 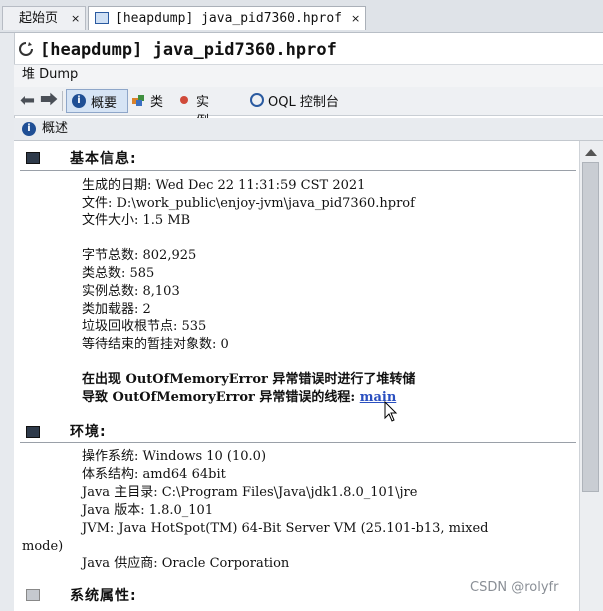 I want to click on environment-title: 环境:, so click(x=88, y=432).